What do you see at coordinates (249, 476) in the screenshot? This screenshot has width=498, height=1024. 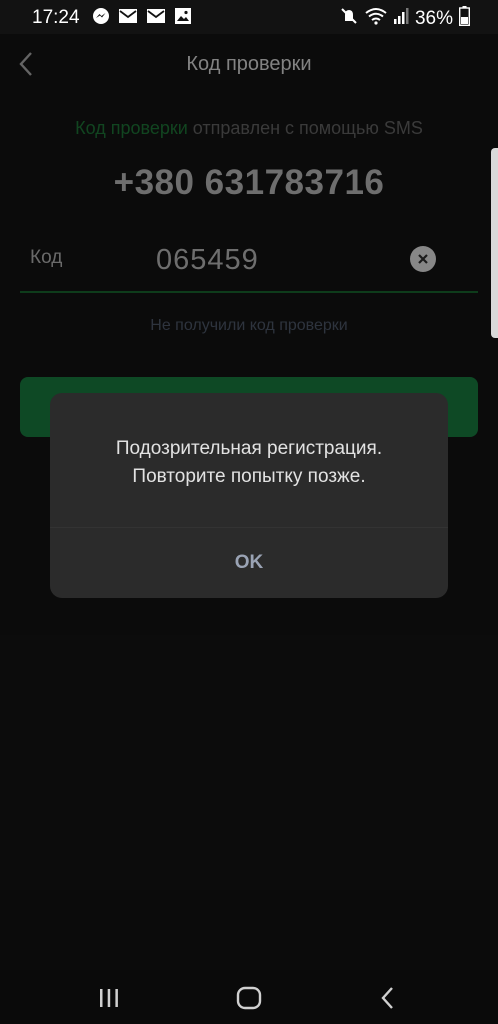 I see `dialog-message-line: Повторите попытку позже.` at bounding box center [249, 476].